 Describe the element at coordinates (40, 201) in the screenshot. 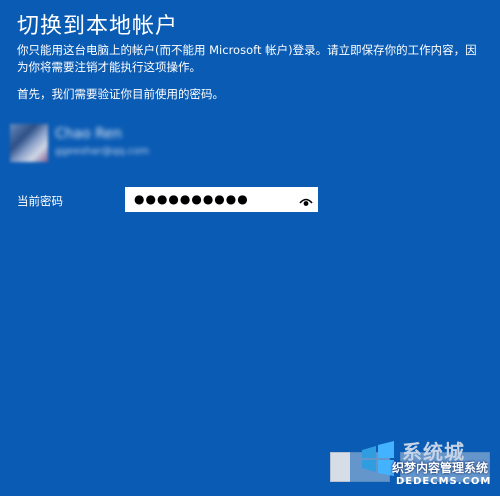

I see `password-label: 当前密码` at that location.